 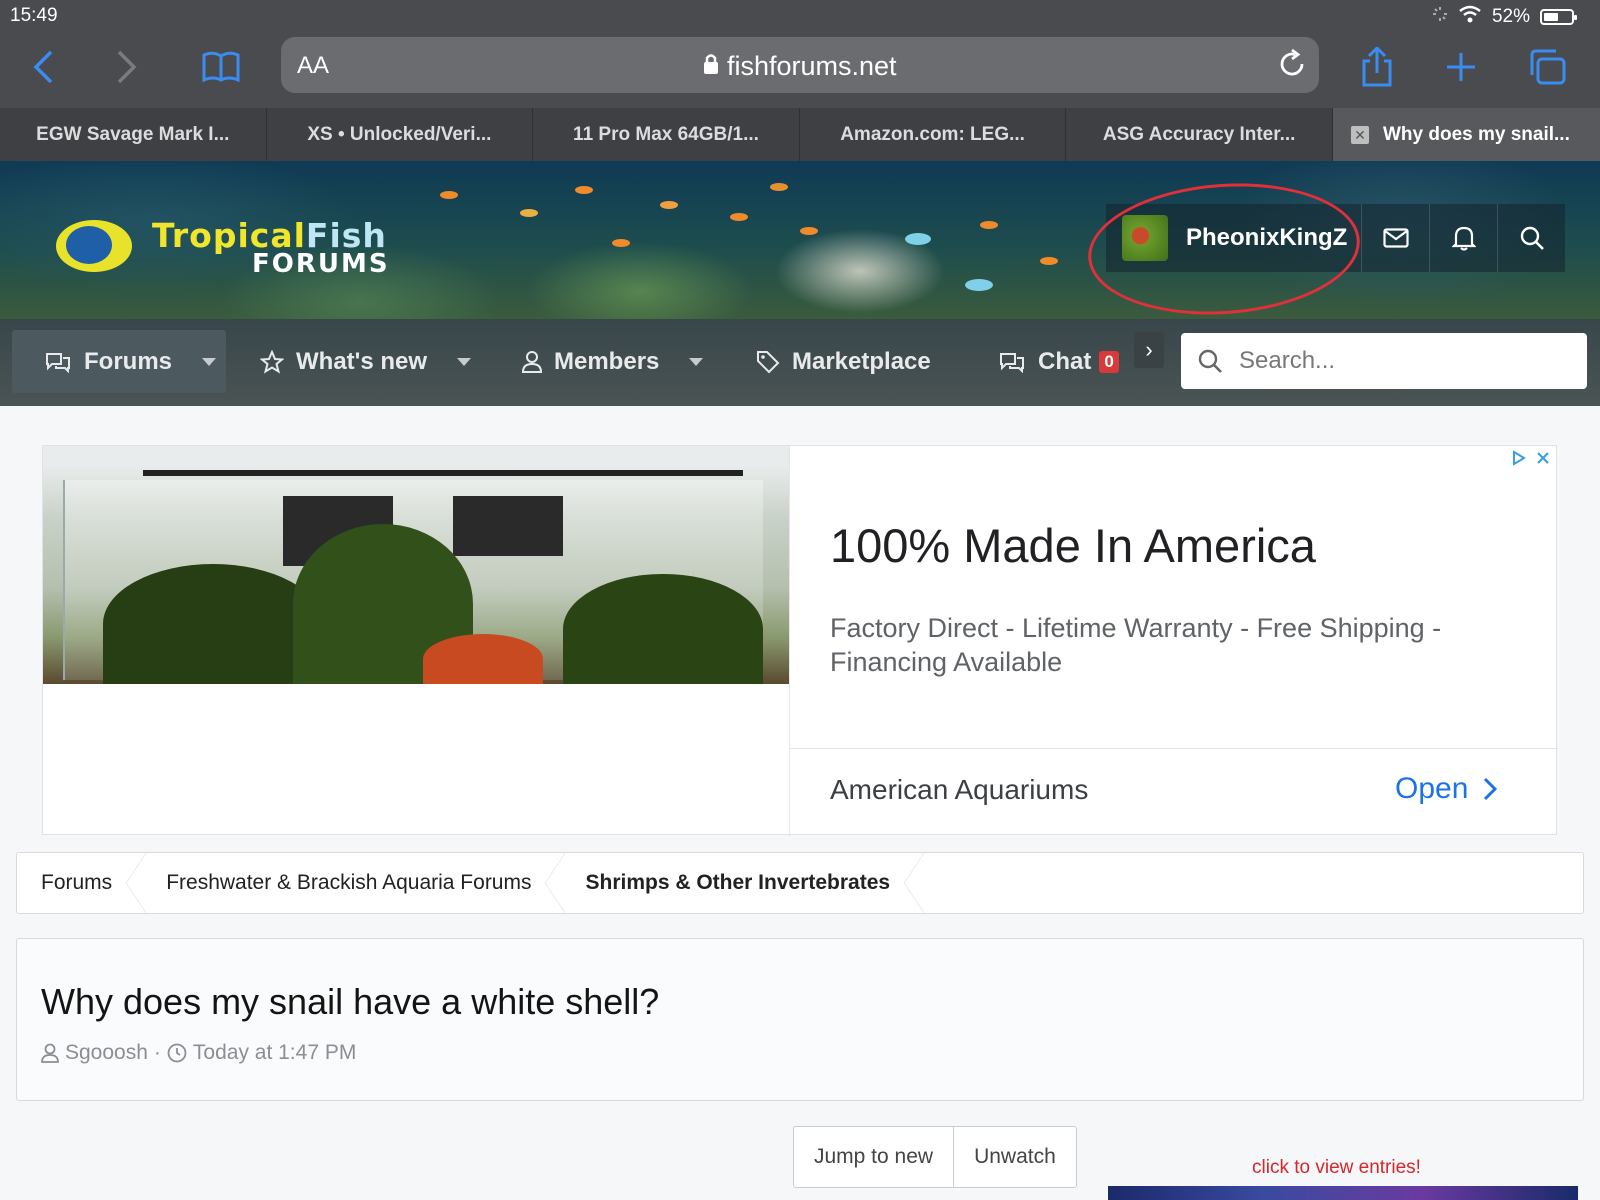 I want to click on fish-logo-icon, so click(x=94, y=246).